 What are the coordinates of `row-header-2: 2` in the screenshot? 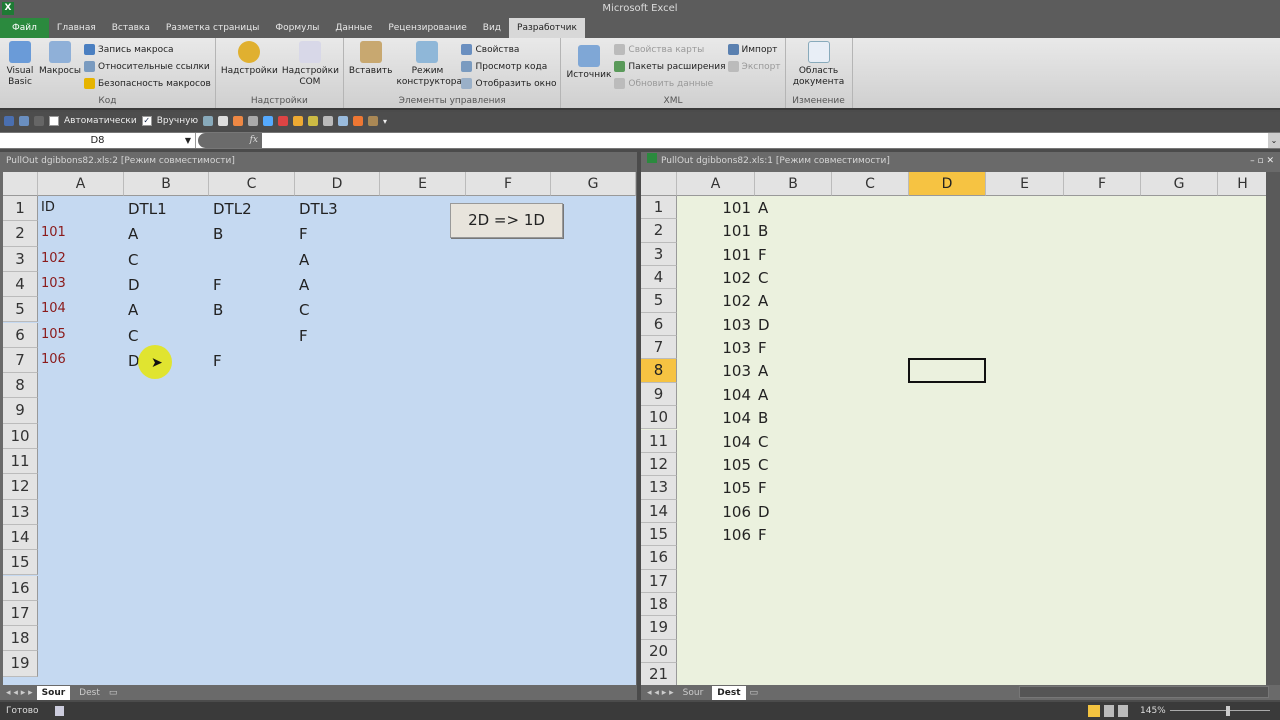 It's located at (20, 234).